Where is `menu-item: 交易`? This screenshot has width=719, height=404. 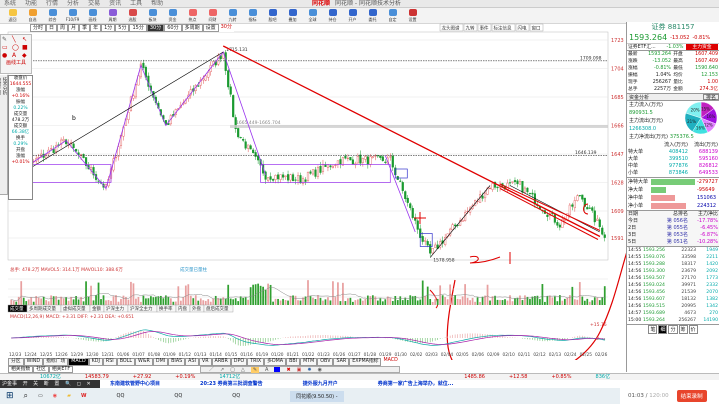 menu-item: 交易 is located at coordinates (94, 3).